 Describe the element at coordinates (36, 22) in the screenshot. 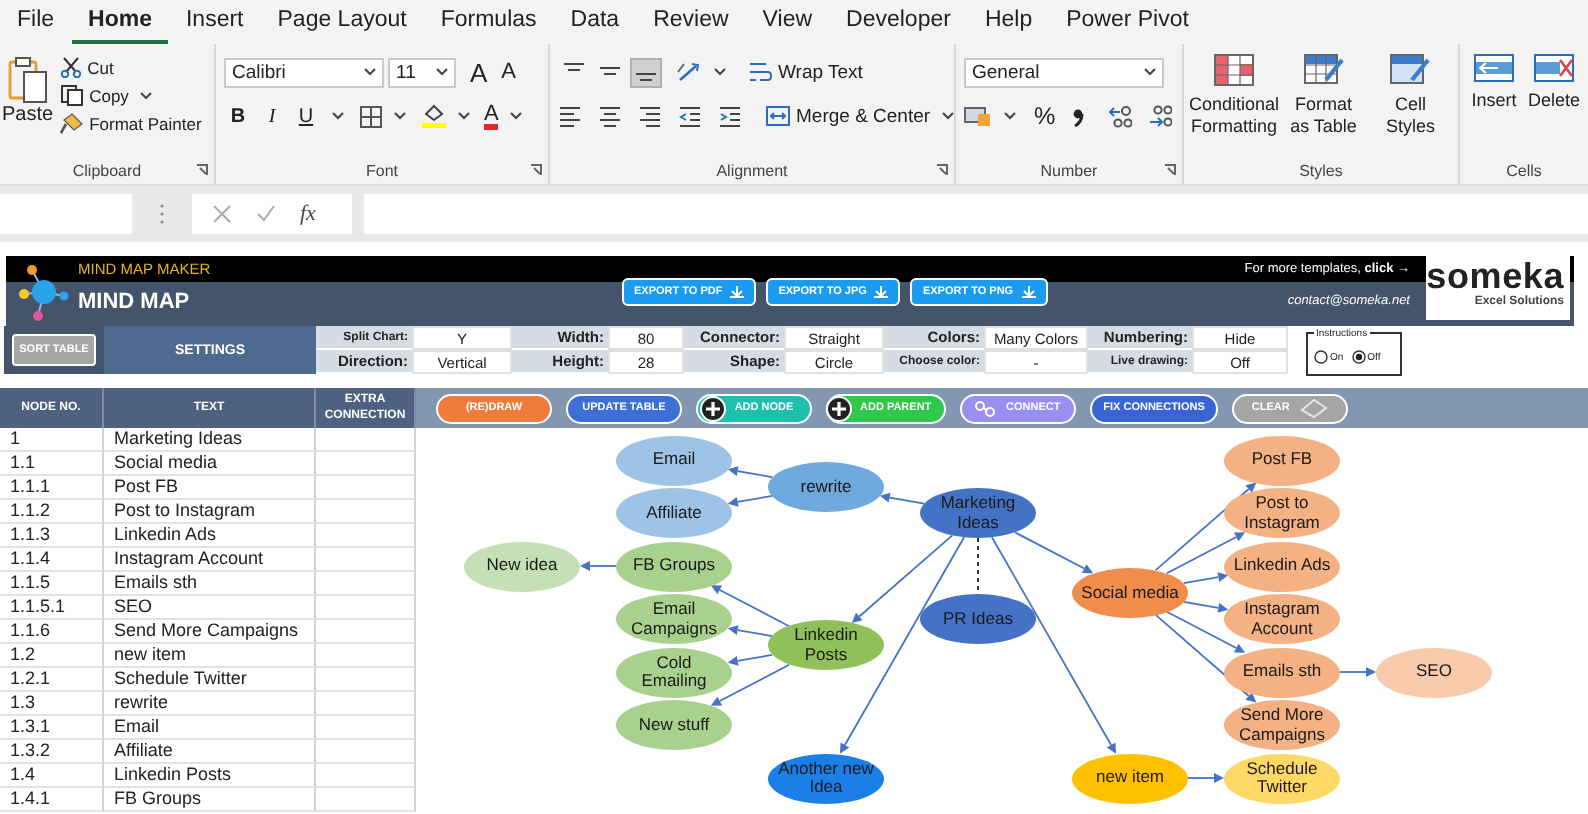

I see `ribbon-tab: File` at that location.